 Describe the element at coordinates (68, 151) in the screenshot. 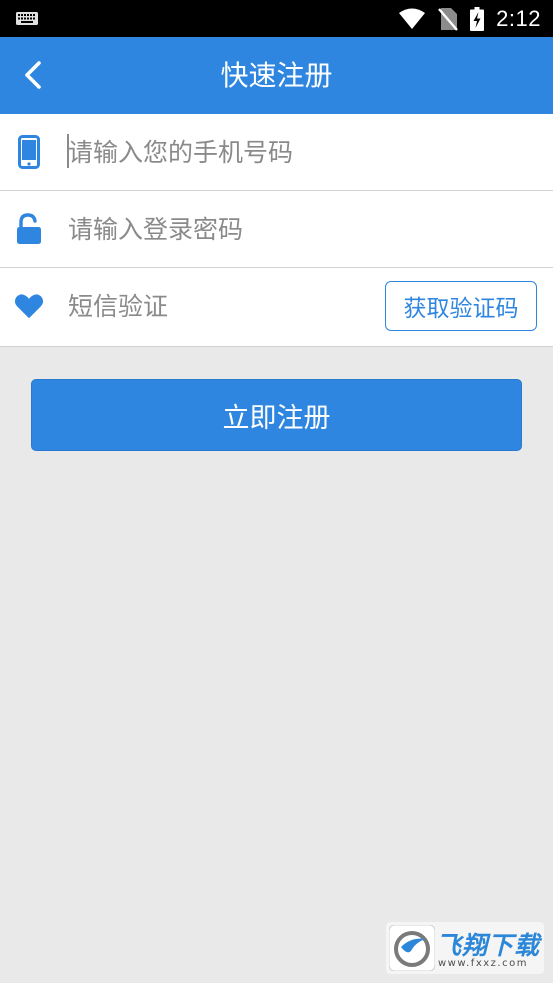

I see `text-caret` at that location.